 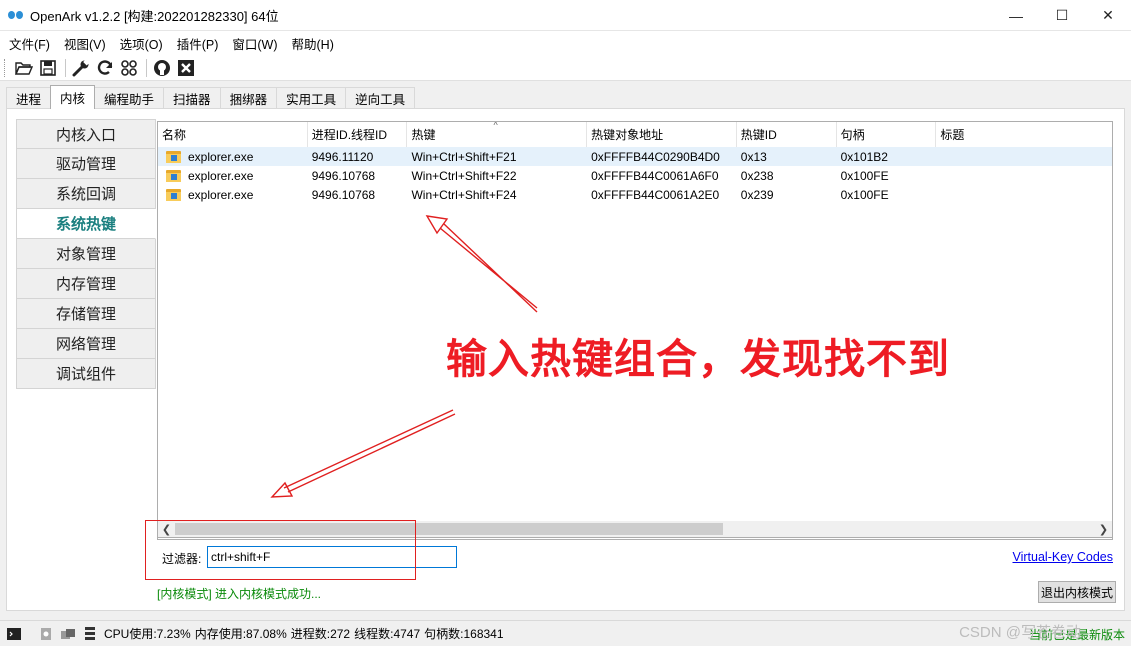 I want to click on github-icon, so click(x=162, y=68).